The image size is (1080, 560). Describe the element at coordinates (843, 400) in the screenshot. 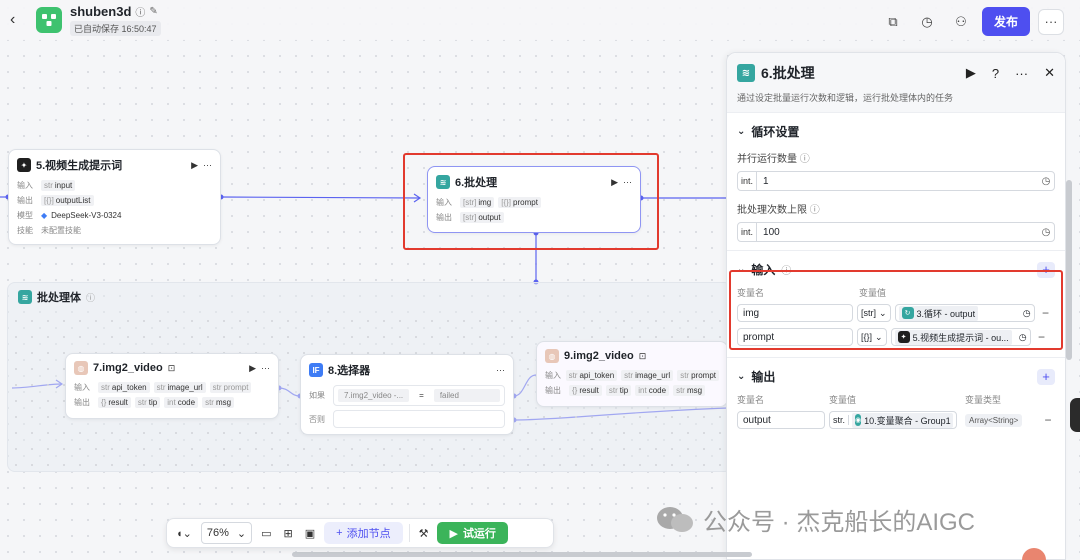

I see `column-header: 变量值` at that location.